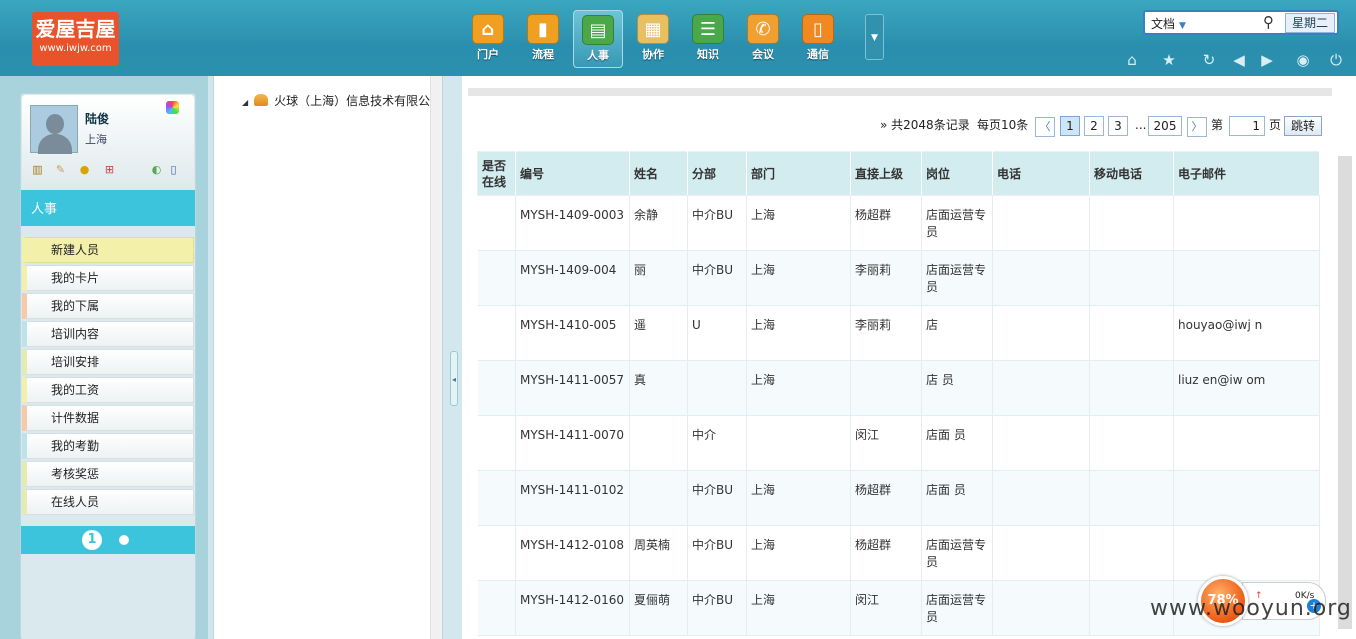  I want to click on search-scope-select: 文档 ▼, so click(1168, 23).